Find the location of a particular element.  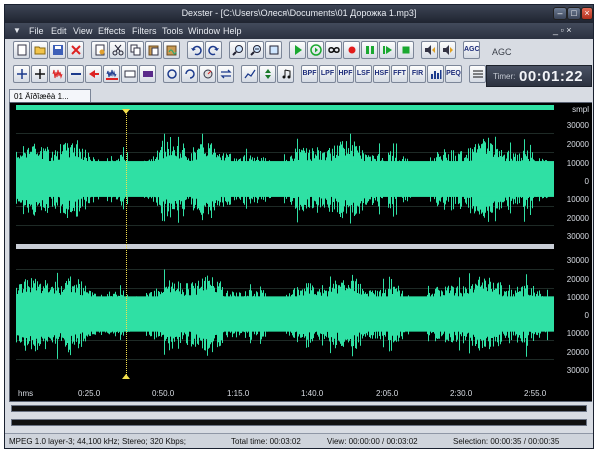

zoom-in-button is located at coordinates (237, 50).